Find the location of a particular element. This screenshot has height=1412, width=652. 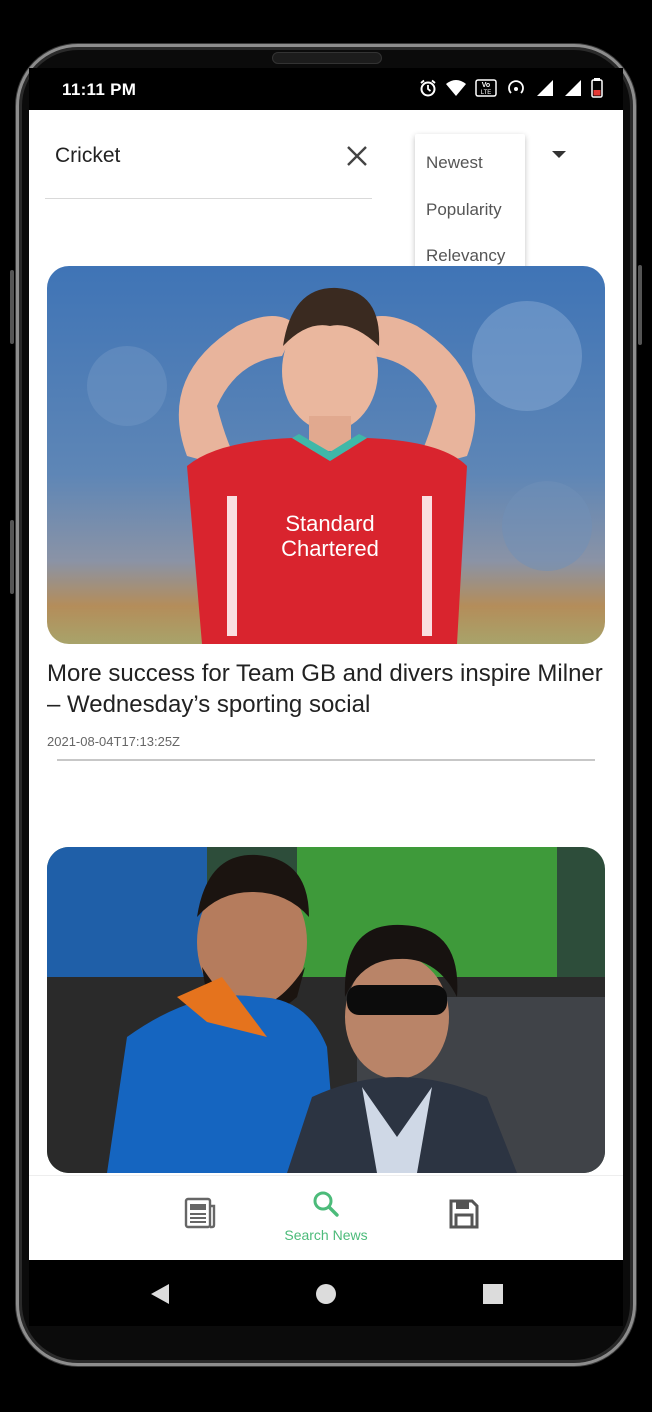

svg-text: Chartered is located at coordinates (330, 548).